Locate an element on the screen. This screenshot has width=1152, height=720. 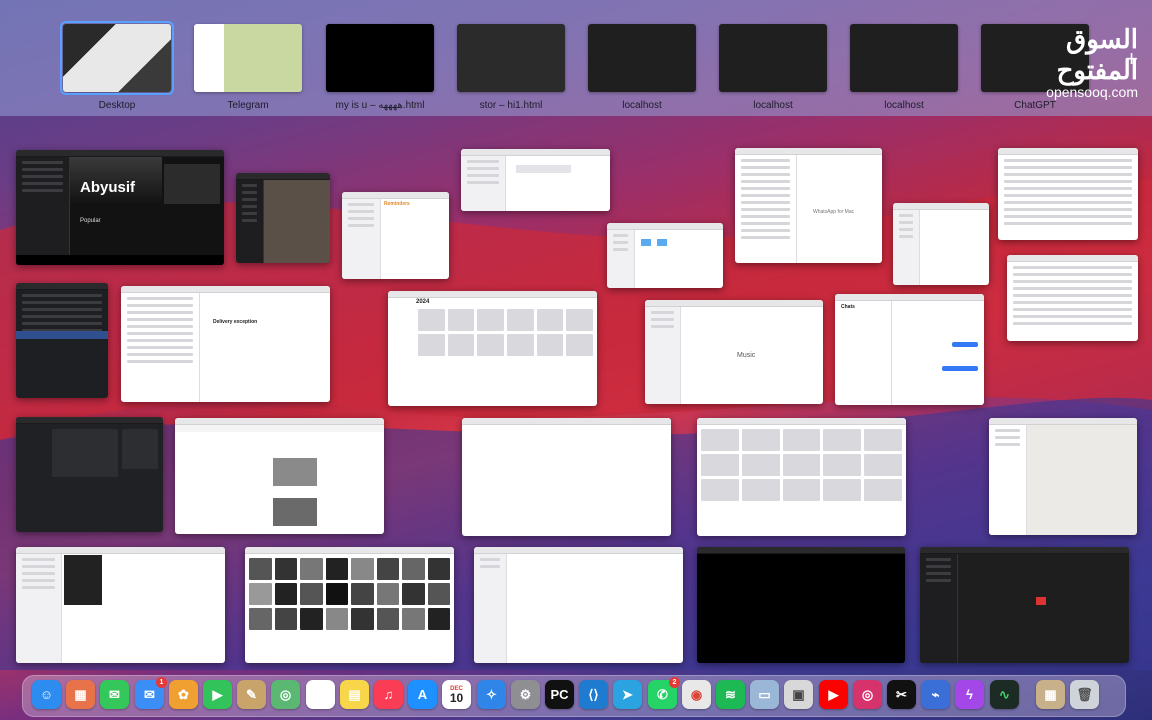
space-6: localhost is located at coordinates (773, 70).